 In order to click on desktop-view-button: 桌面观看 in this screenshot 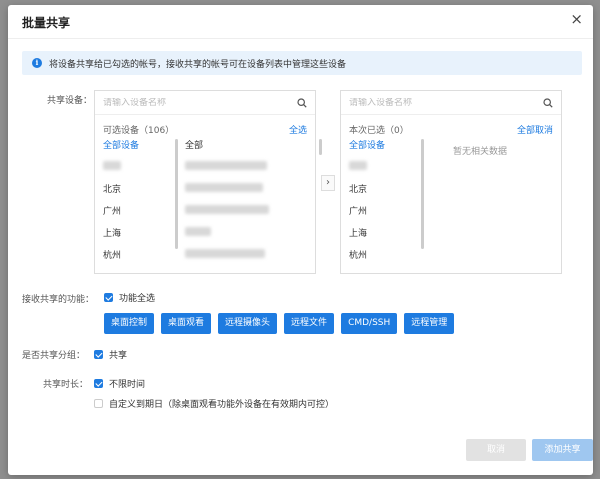, I will do `click(186, 323)`.